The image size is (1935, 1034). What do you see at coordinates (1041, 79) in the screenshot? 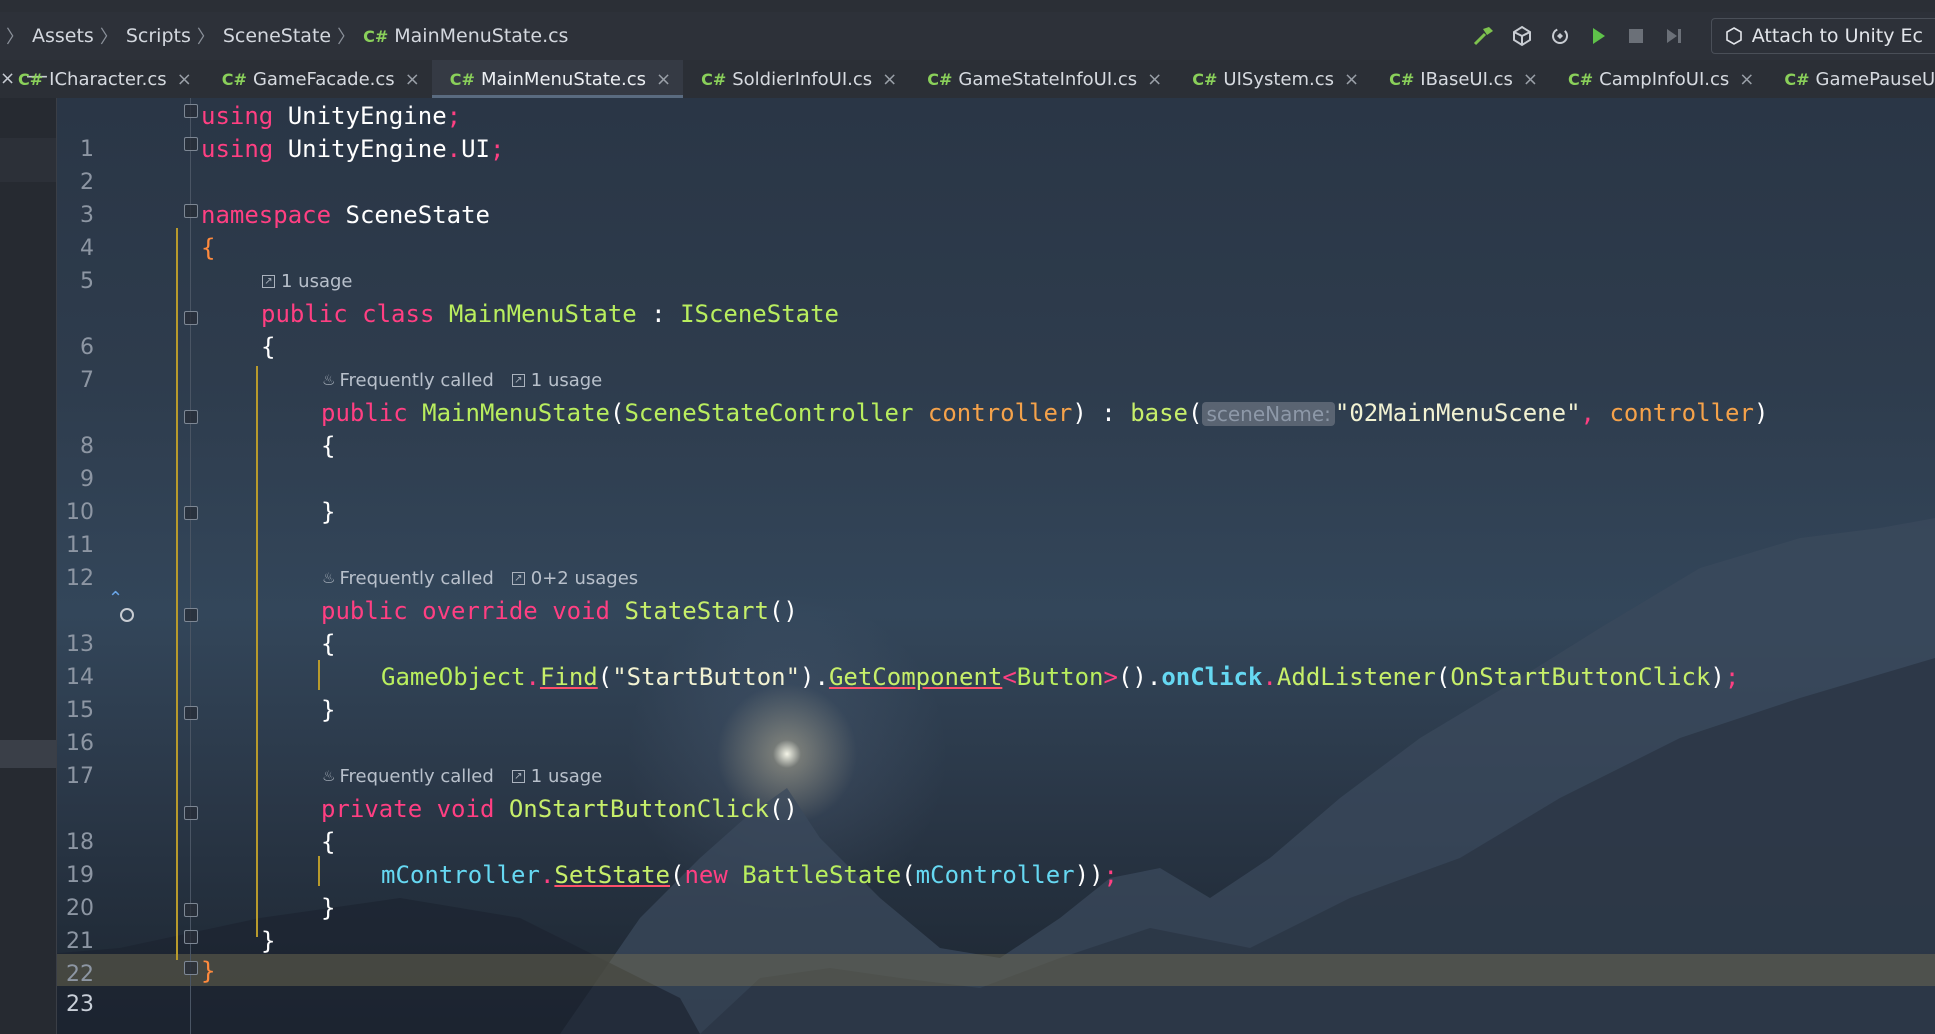
I see `tab-file: C# GameStateInfoUI.cs ×` at bounding box center [1041, 79].